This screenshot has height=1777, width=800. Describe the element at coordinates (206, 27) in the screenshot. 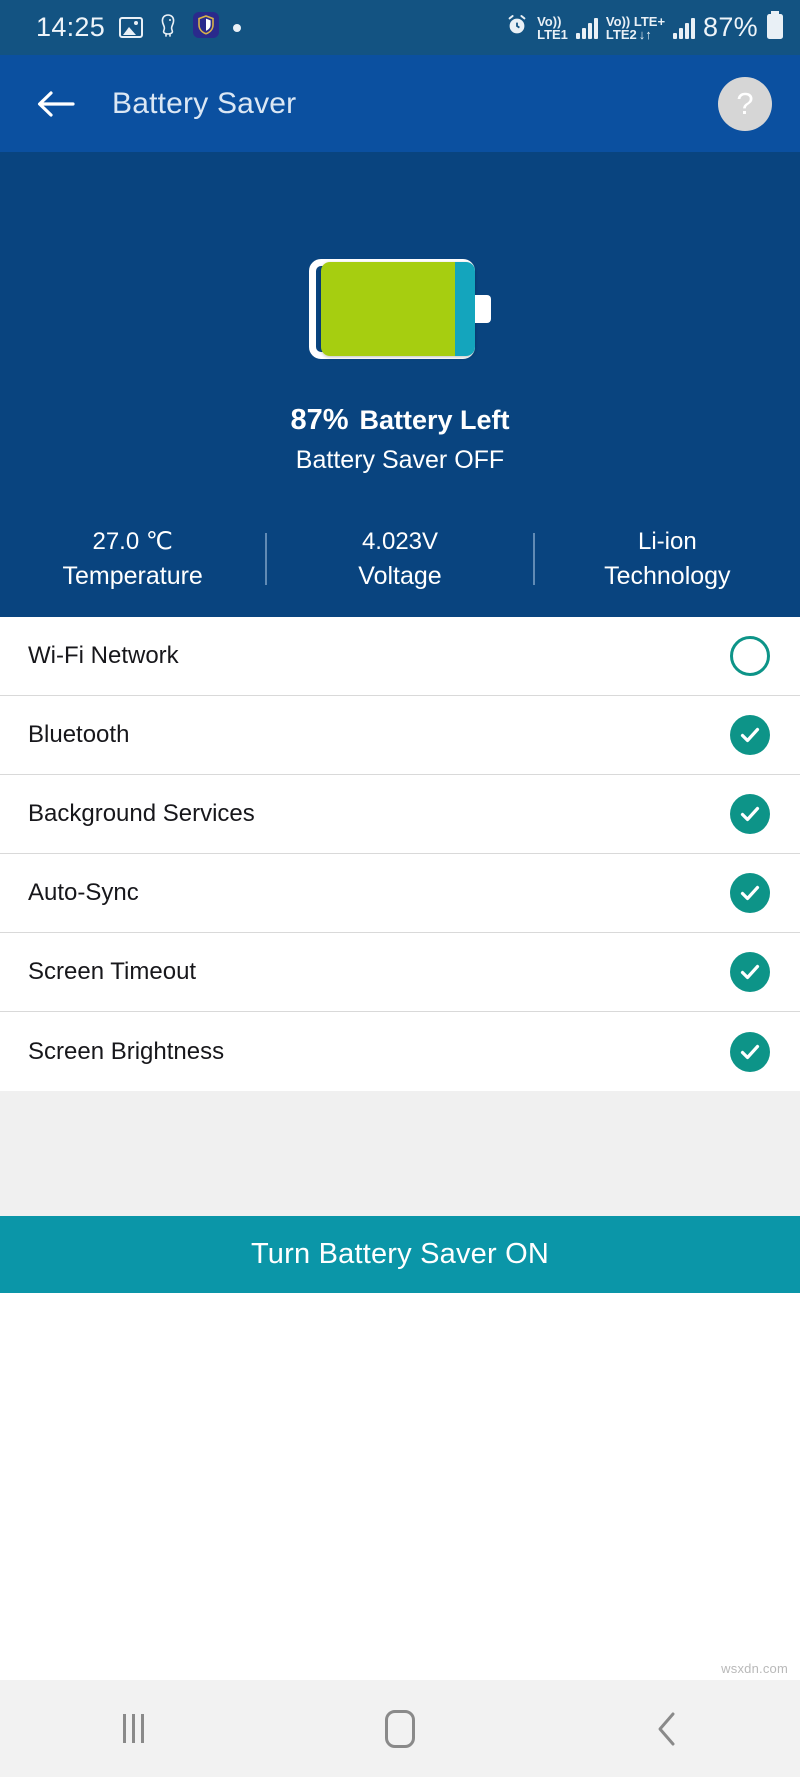

I see `shield-app-icon` at that location.